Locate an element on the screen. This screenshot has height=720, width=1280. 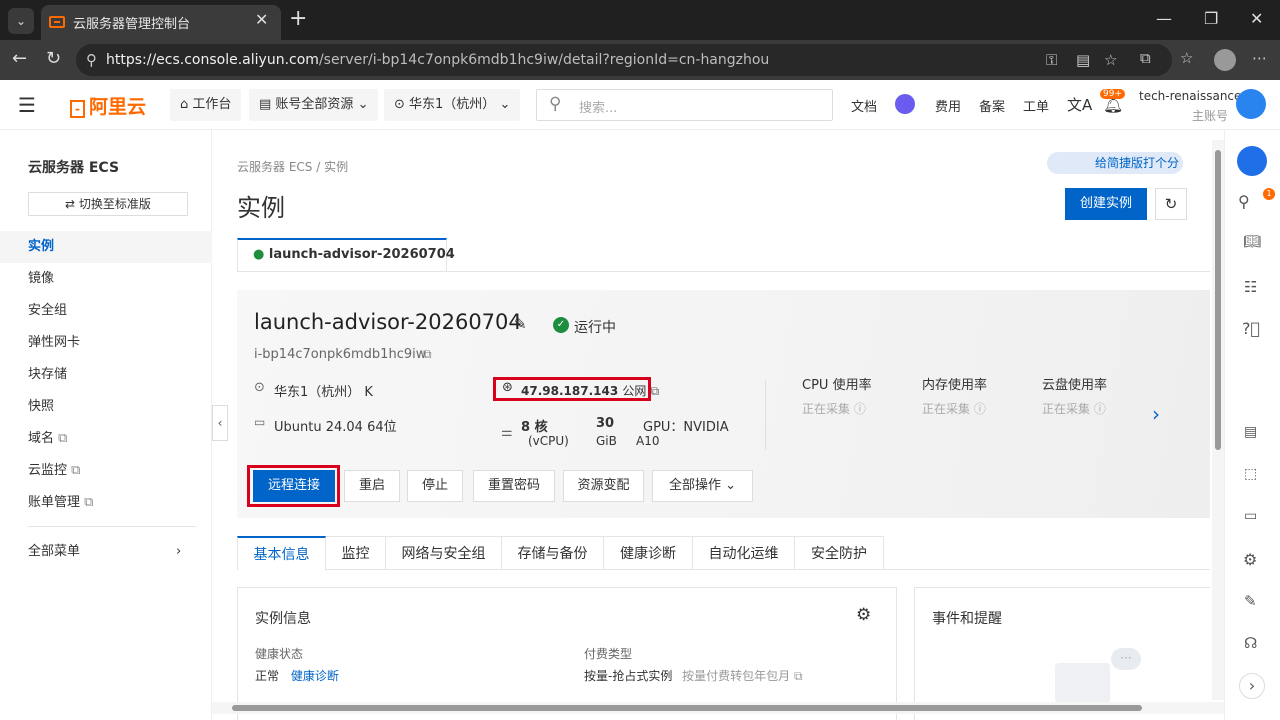
help-icon: ?⃝ is located at coordinates (1251, 328).